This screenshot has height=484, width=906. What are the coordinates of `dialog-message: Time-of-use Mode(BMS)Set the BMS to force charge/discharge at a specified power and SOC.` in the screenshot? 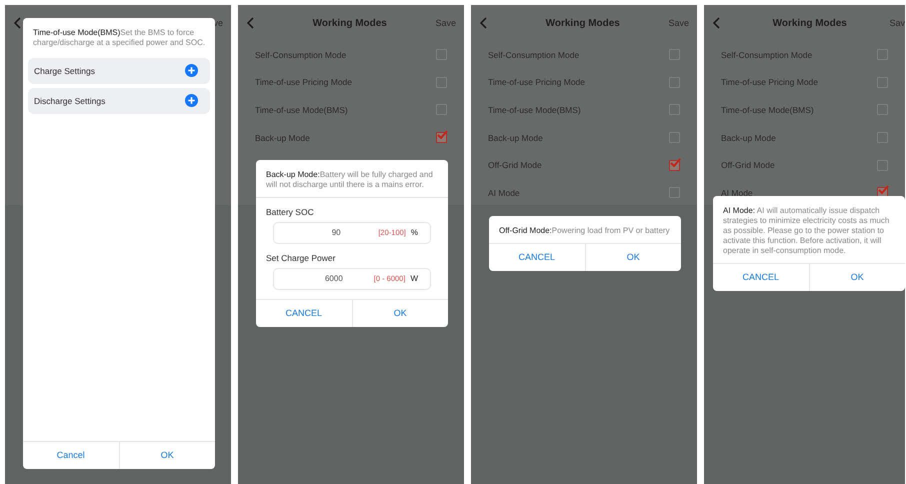 It's located at (119, 37).